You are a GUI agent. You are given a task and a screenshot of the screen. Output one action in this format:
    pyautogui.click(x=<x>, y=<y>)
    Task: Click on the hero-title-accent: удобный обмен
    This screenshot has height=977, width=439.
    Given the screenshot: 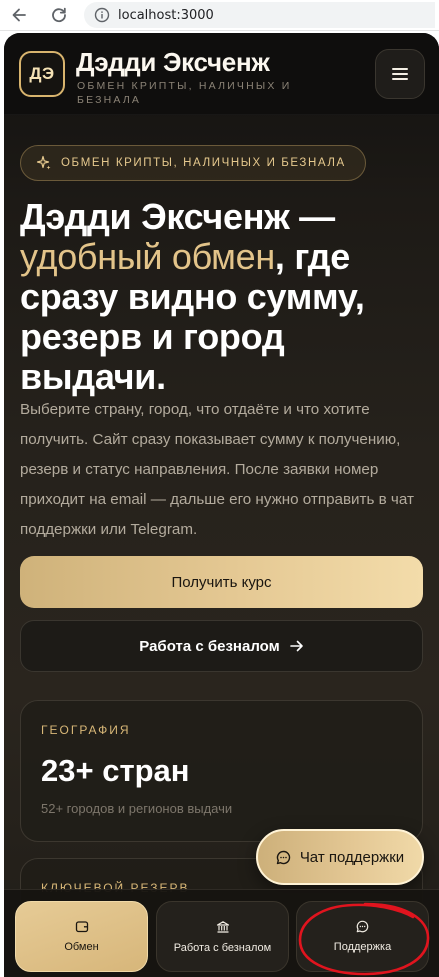 What is the action you would take?
    pyautogui.click(x=147, y=256)
    